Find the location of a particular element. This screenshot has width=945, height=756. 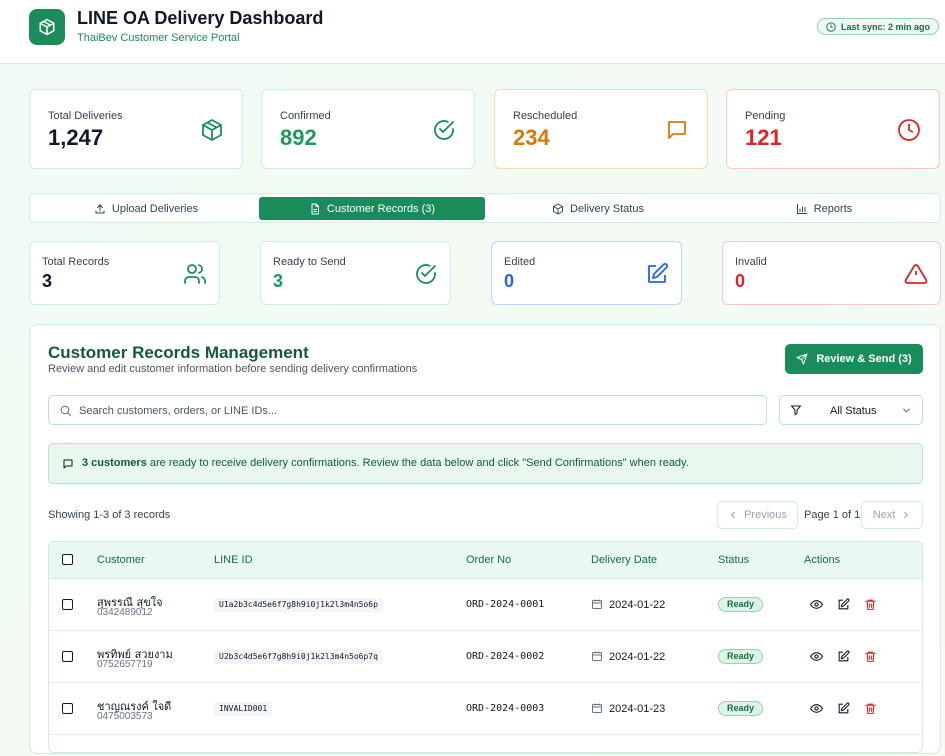

stat-value: 234 is located at coordinates (531, 137).